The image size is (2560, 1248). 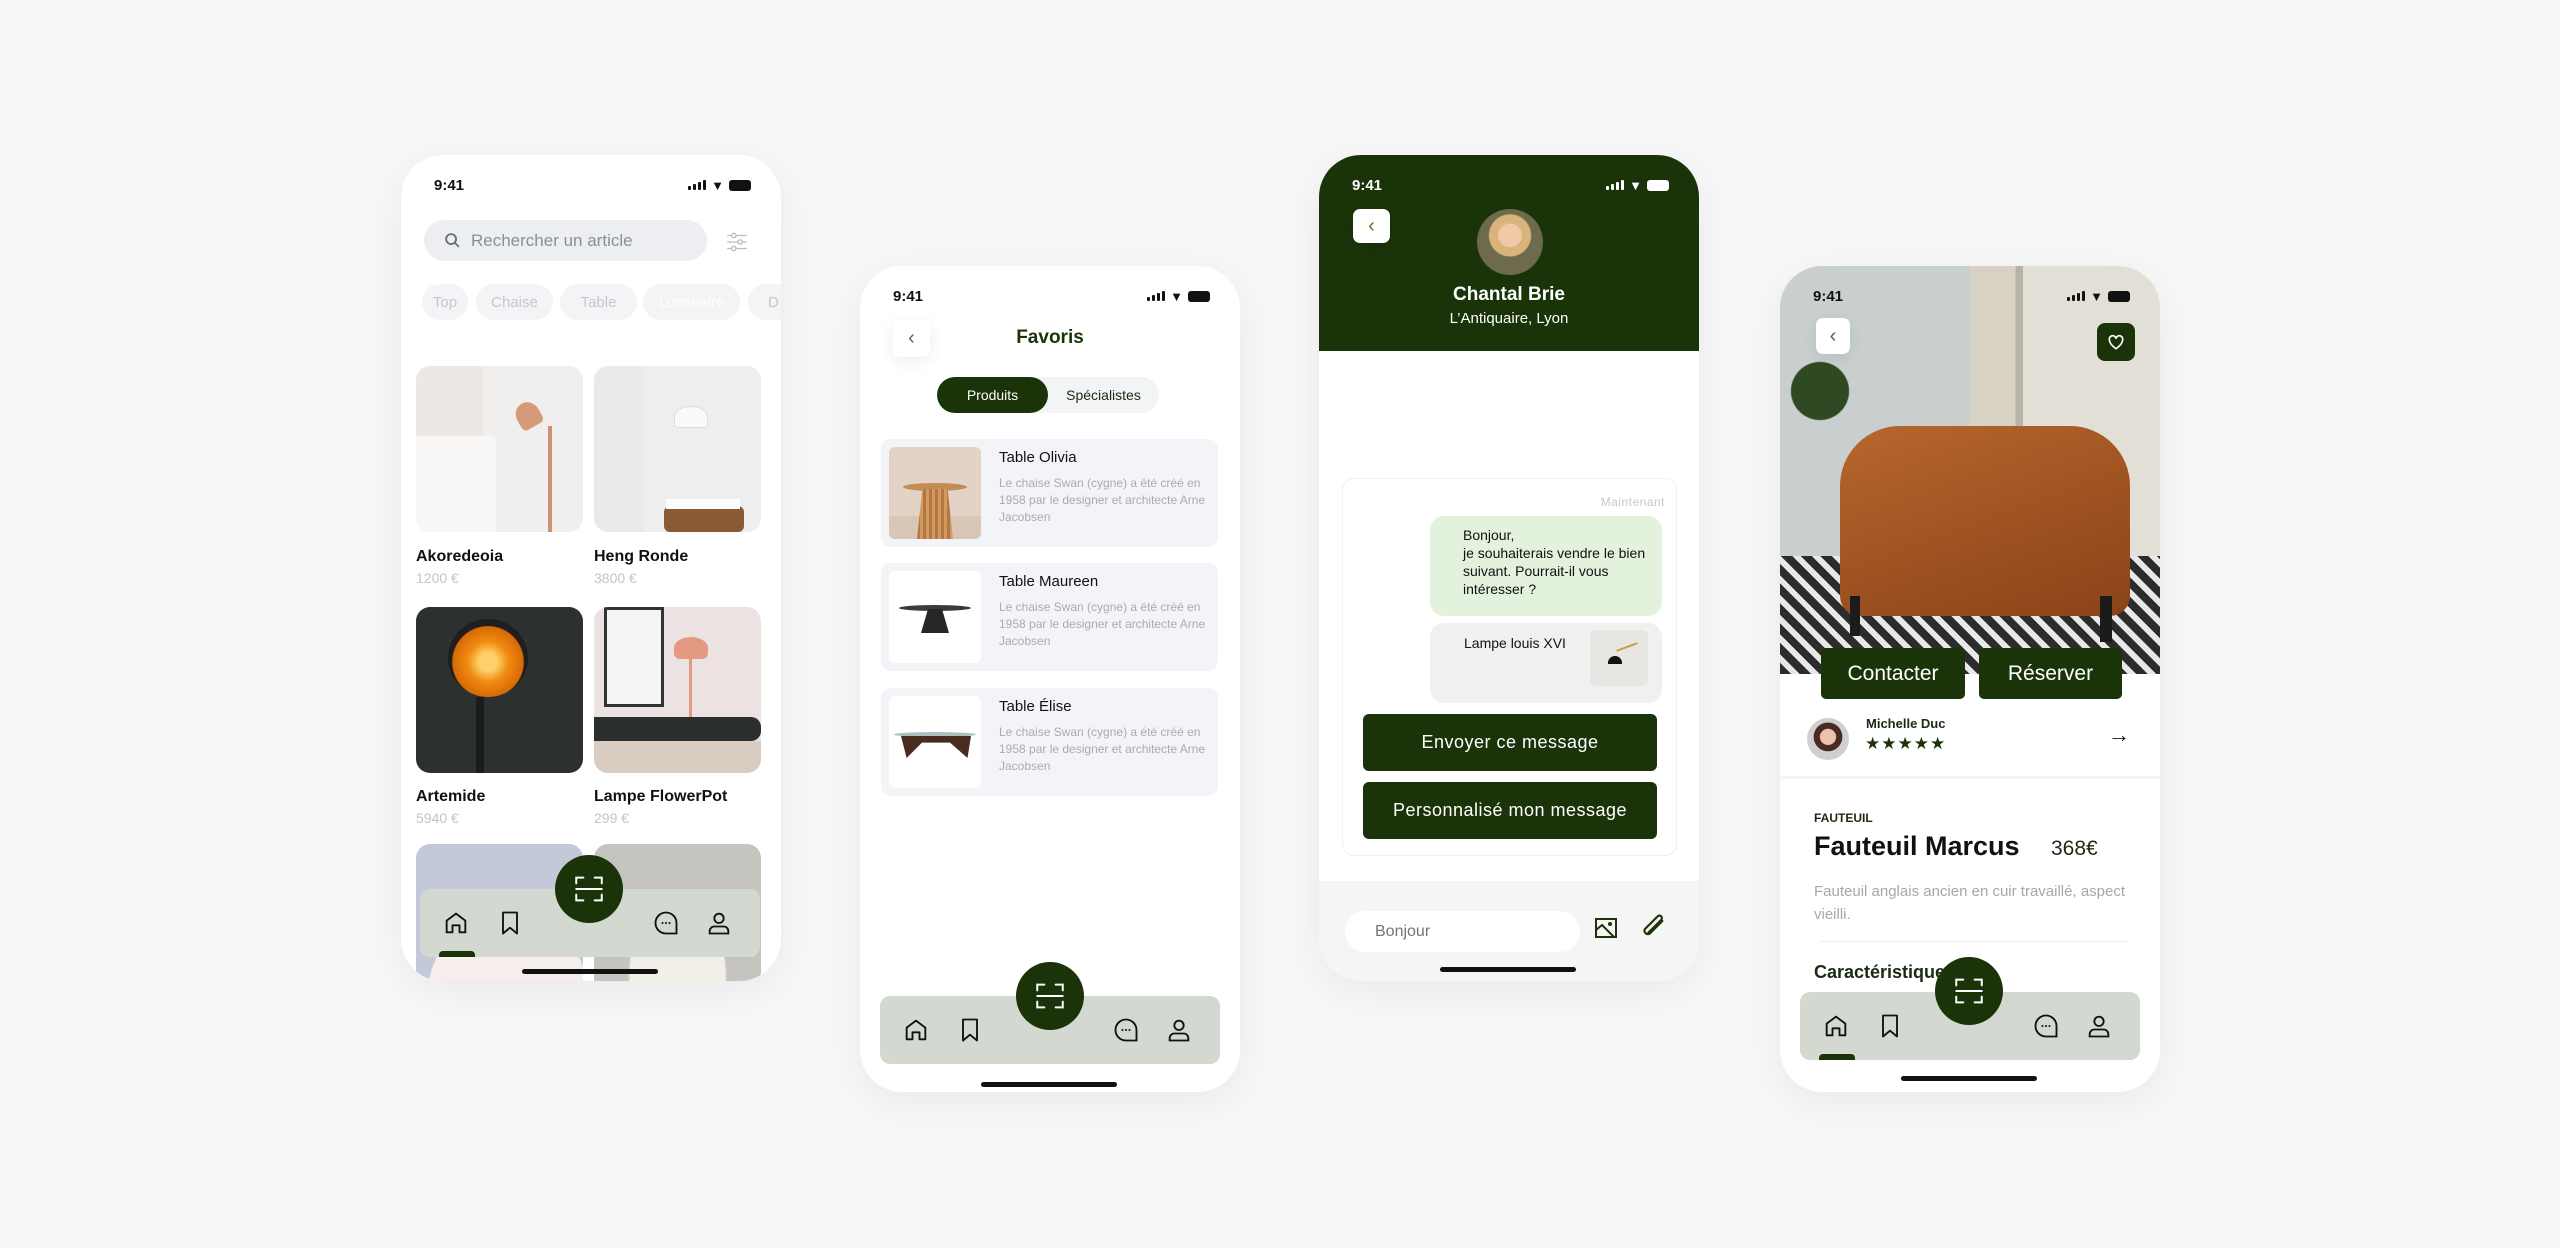 I want to click on page-title: Favoris, so click(x=1050, y=337).